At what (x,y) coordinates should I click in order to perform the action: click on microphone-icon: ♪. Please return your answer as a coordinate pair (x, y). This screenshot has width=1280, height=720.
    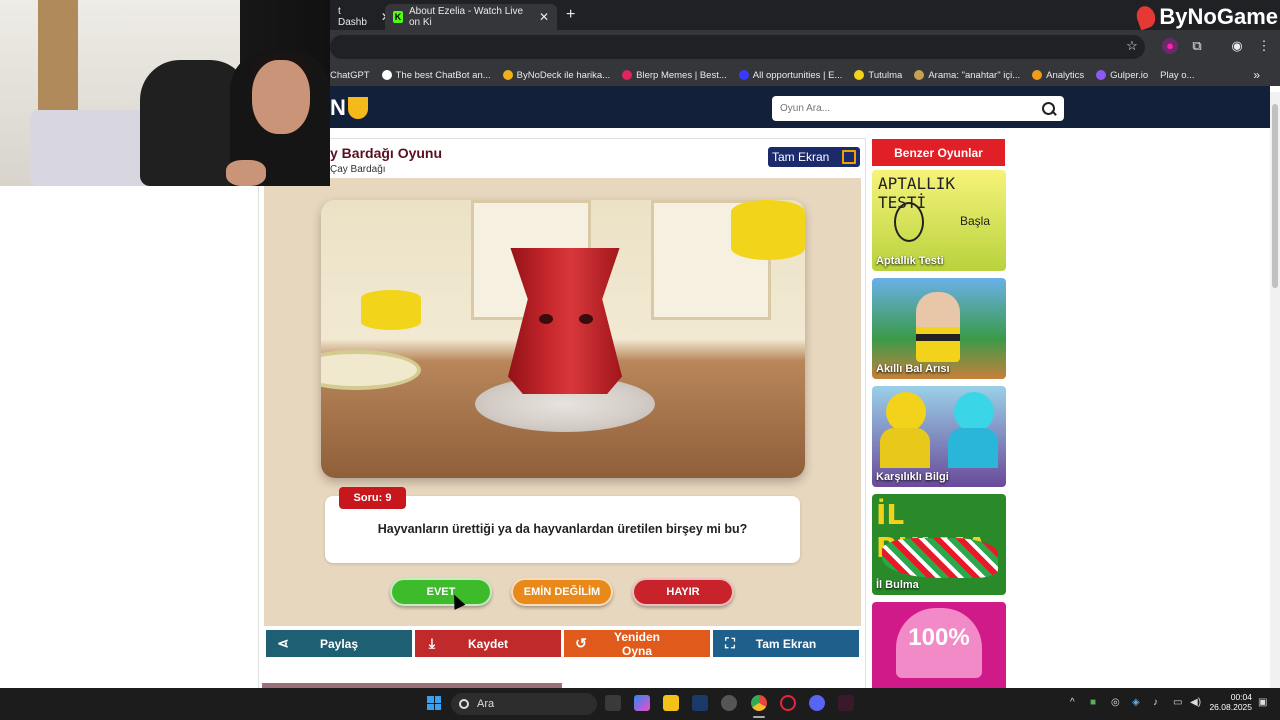
    Looking at the image, I should click on (1155, 702).